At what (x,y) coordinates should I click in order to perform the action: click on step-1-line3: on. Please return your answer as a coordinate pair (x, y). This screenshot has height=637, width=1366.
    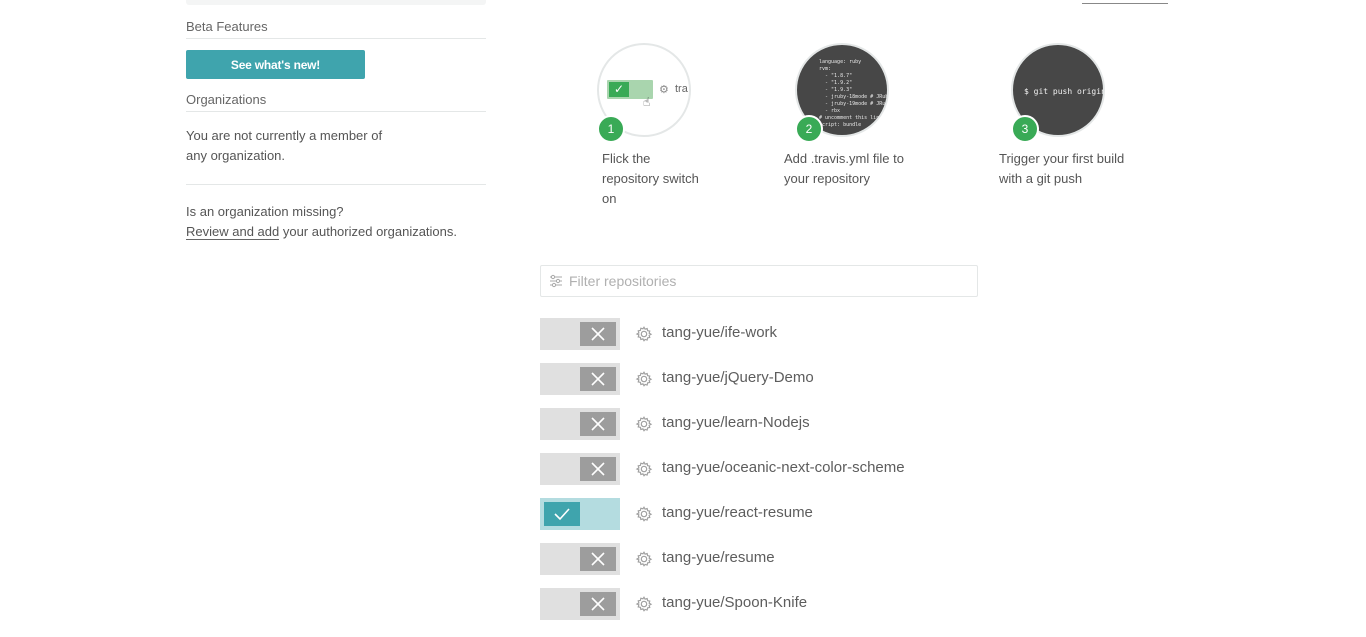
    Looking at the image, I should click on (609, 198).